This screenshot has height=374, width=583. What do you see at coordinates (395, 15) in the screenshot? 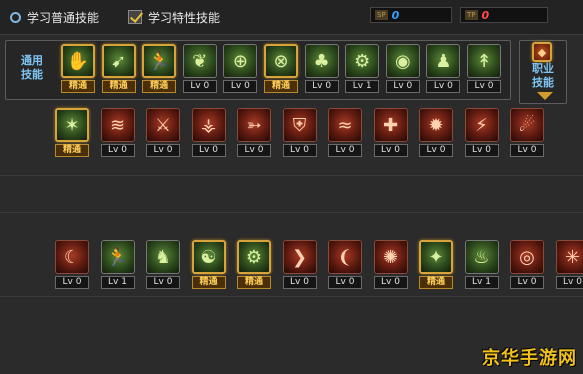
I see `sp-value: 0` at bounding box center [395, 15].